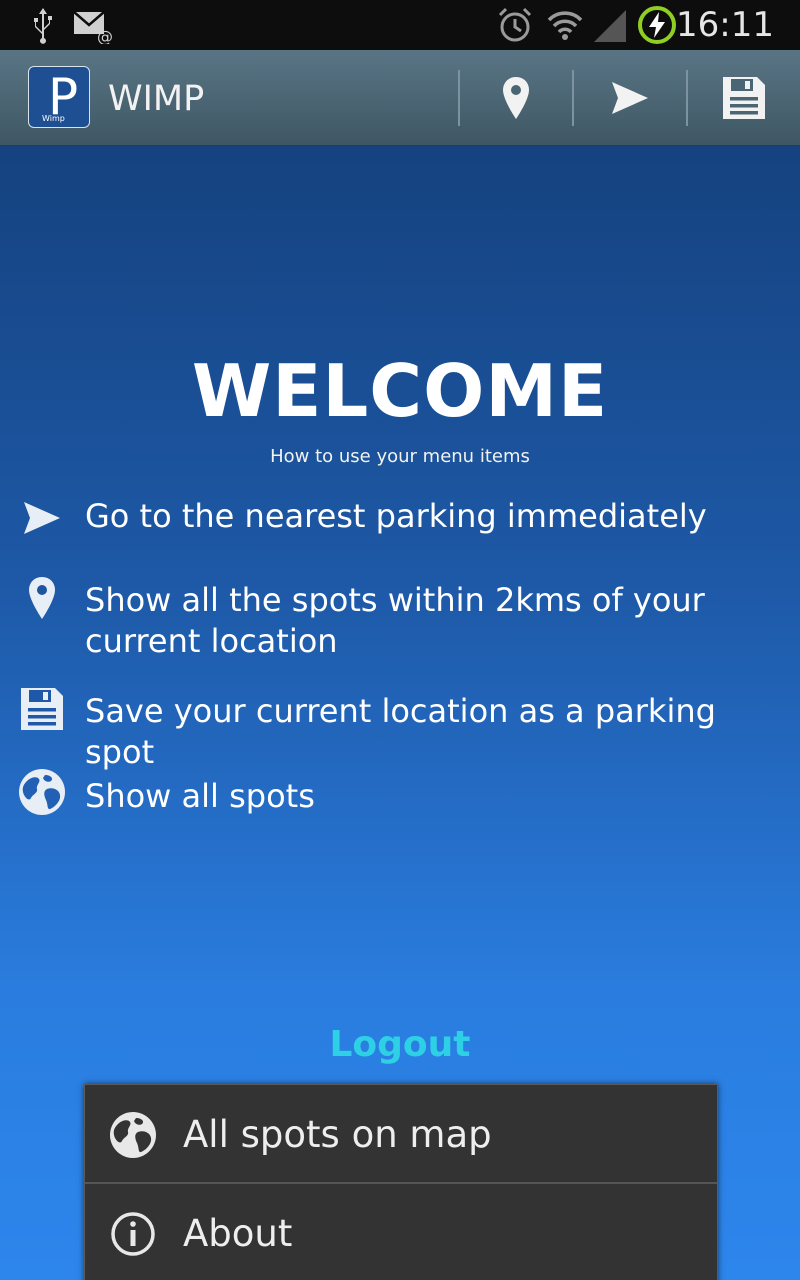 The height and width of the screenshot is (1280, 800). I want to click on email-icon: @, so click(93, 27).